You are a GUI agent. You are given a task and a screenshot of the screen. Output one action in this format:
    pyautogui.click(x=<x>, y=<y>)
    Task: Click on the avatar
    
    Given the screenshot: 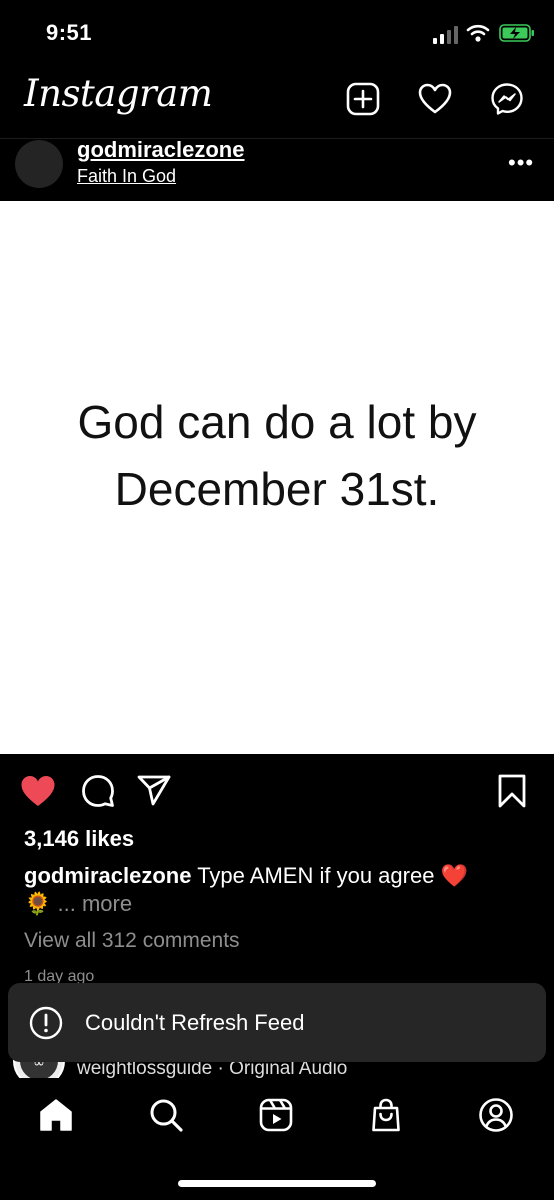 What is the action you would take?
    pyautogui.click(x=39, y=164)
    